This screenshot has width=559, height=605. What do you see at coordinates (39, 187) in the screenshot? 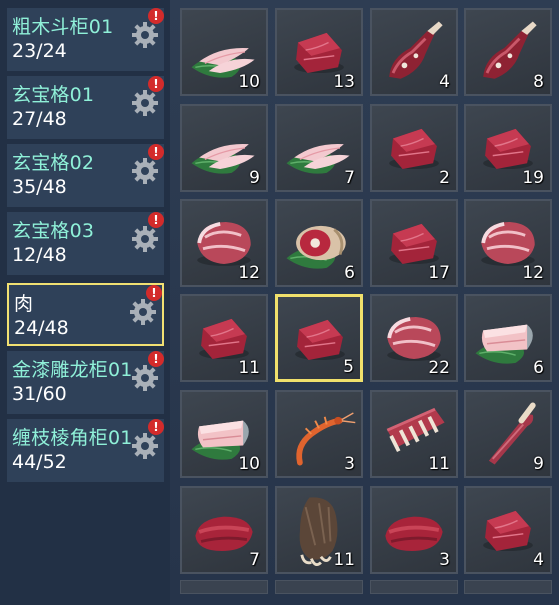
I see `cabinet-capacity: 35/48` at bounding box center [39, 187].